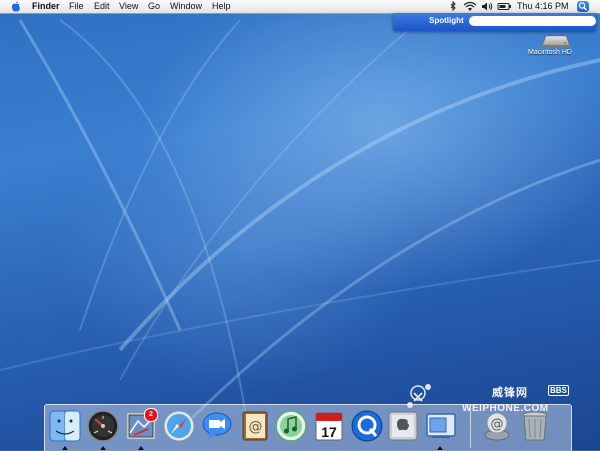 Image resolution: width=600 pixels, height=451 pixels. What do you see at coordinates (446, 20) in the screenshot?
I see `spotlight-label: Spotlight` at bounding box center [446, 20].